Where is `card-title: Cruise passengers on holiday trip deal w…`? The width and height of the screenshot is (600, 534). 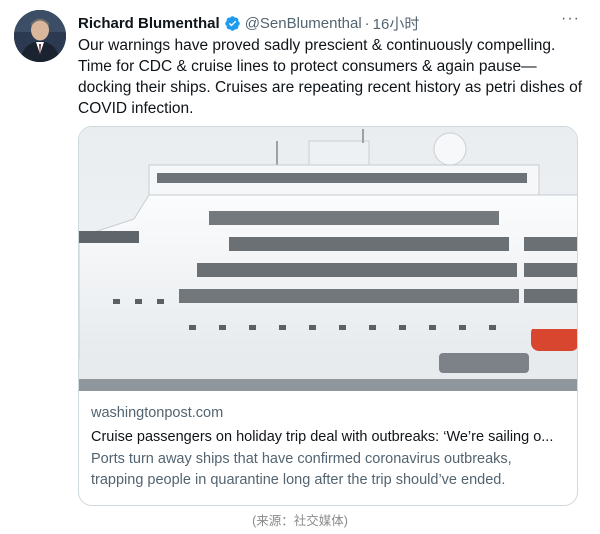 card-title: Cruise passengers on holiday trip deal w… is located at coordinates (329, 437).